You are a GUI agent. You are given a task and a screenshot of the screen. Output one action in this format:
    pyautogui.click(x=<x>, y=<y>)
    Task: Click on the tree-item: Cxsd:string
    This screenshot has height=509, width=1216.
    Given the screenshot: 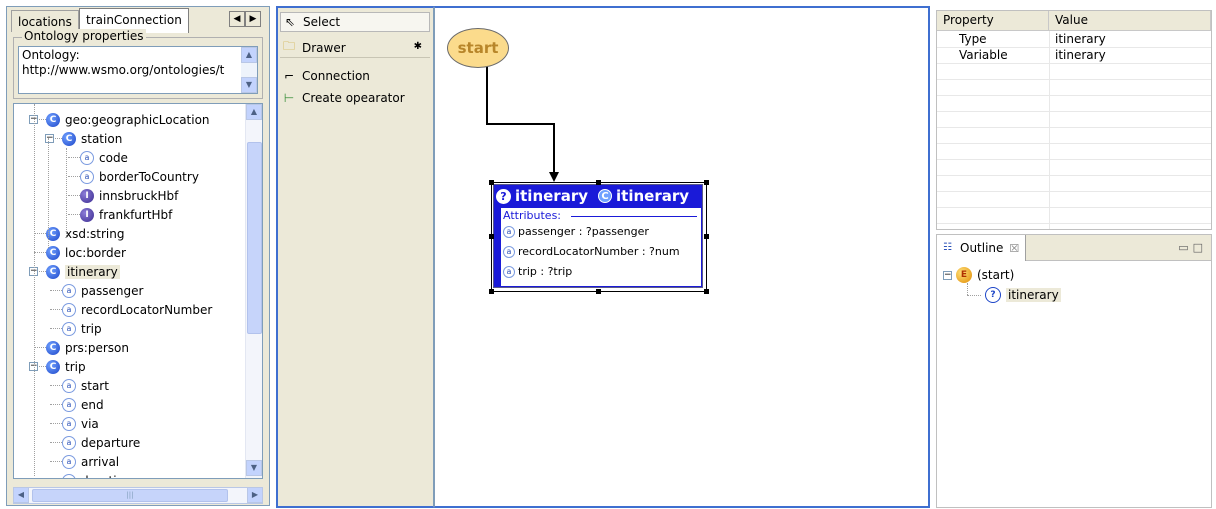 What is the action you would take?
    pyautogui.click(x=85, y=233)
    